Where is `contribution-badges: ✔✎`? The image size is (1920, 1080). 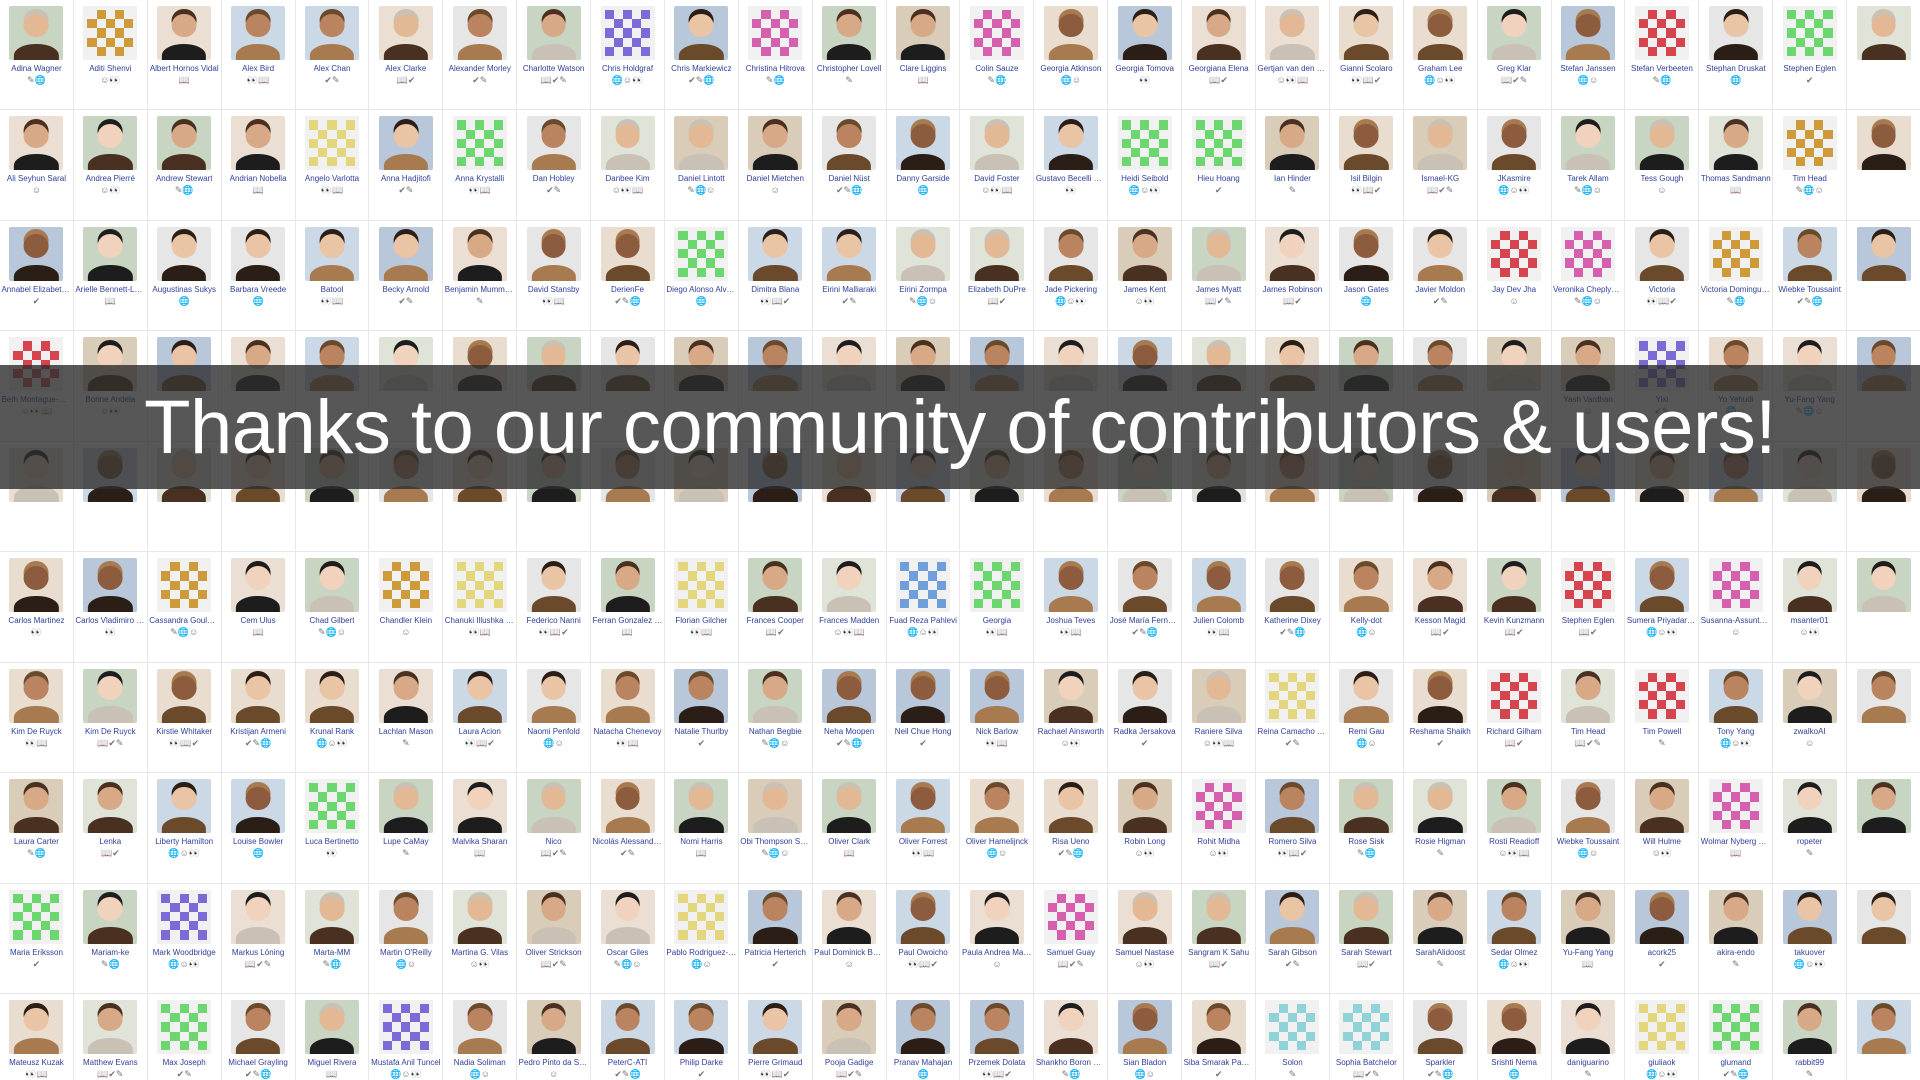
contribution-badges: ✔✎ is located at coordinates (479, 80).